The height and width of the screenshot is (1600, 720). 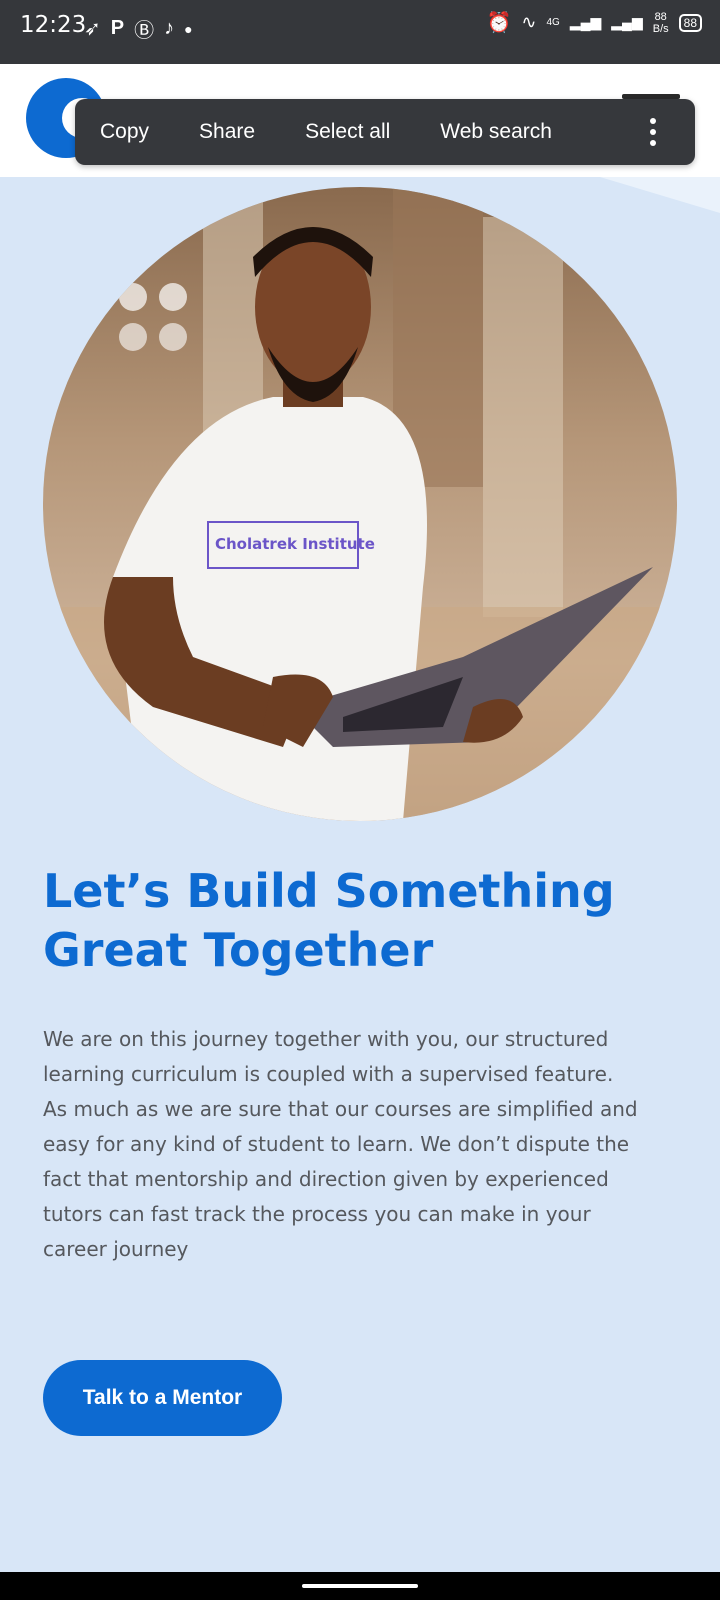 What do you see at coordinates (653, 132) in the screenshot?
I see `more-options-icon` at bounding box center [653, 132].